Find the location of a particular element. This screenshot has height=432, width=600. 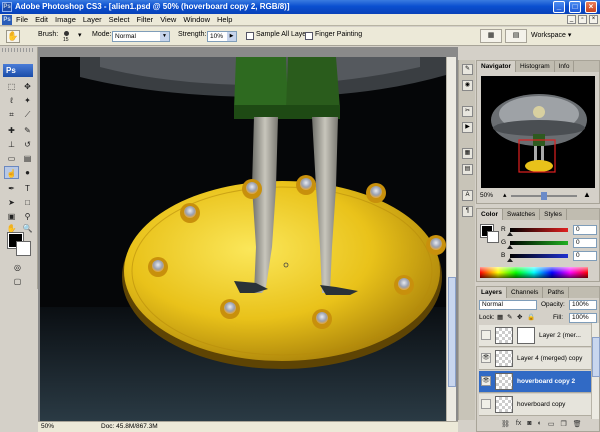

lock-pixels-icon: ✎ is located at coordinates (509, 317).